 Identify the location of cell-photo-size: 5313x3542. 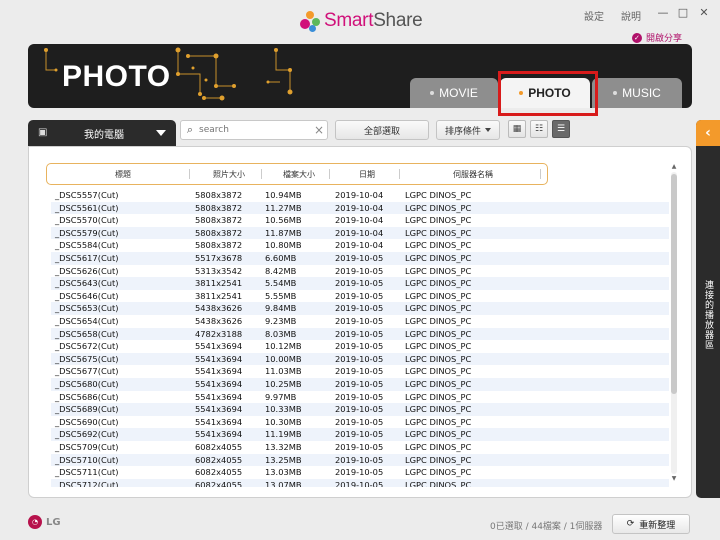
(219, 270).